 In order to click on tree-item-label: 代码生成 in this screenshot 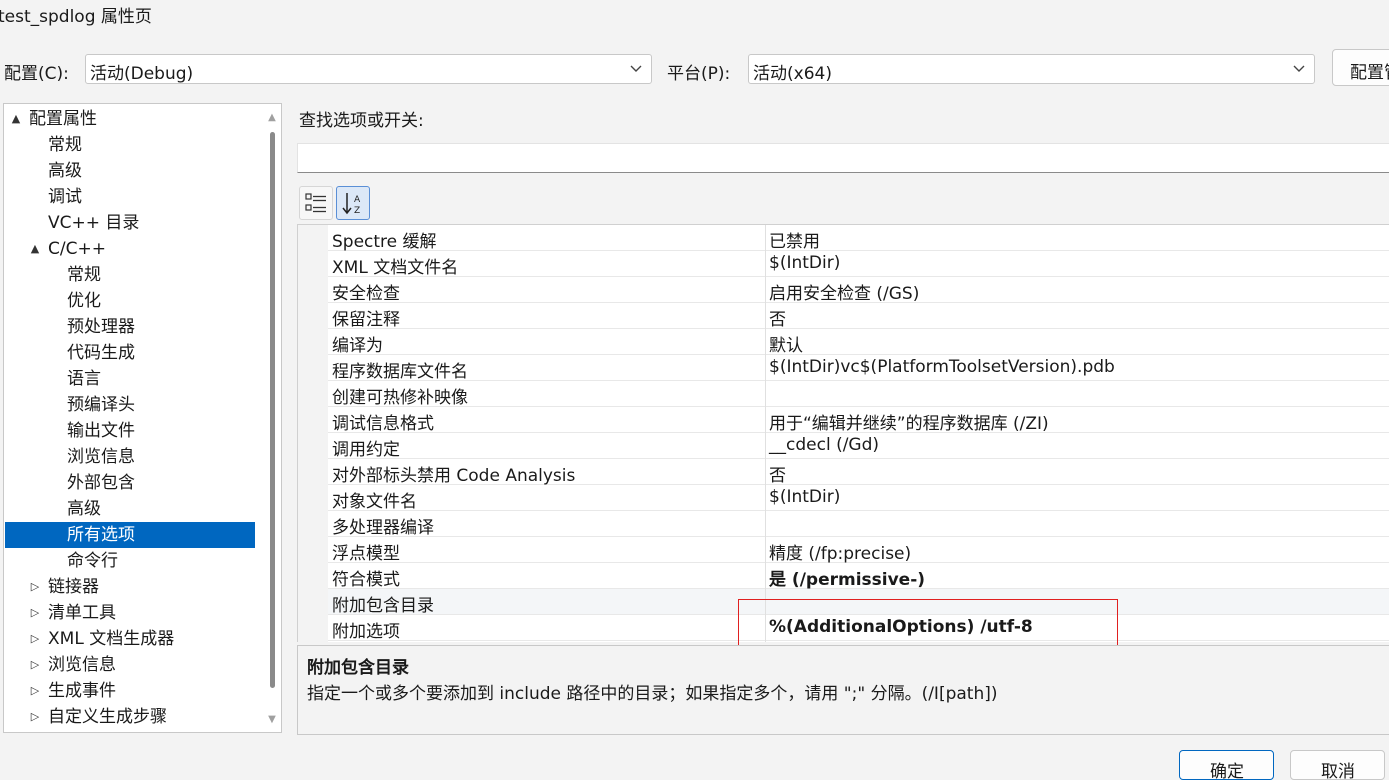, I will do `click(101, 353)`.